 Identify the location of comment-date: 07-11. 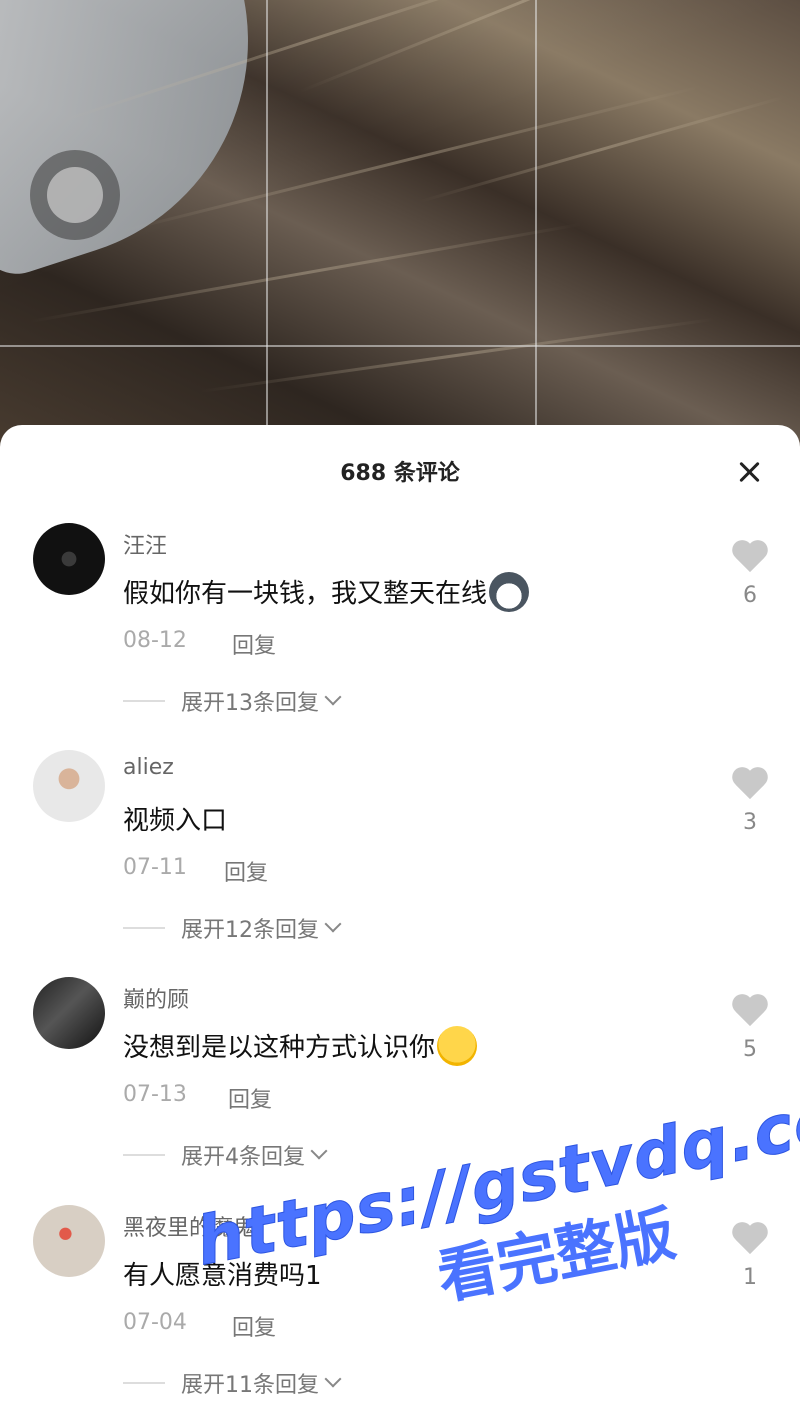
(155, 867).